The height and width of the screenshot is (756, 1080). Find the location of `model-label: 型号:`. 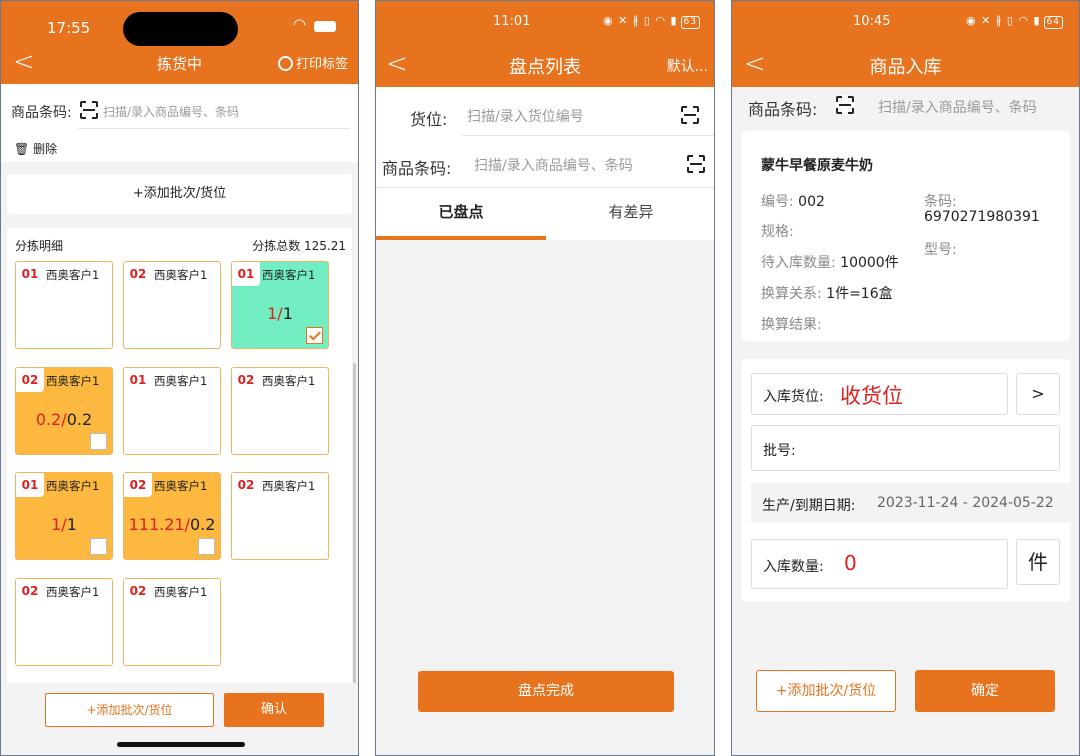

model-label: 型号: is located at coordinates (940, 250).